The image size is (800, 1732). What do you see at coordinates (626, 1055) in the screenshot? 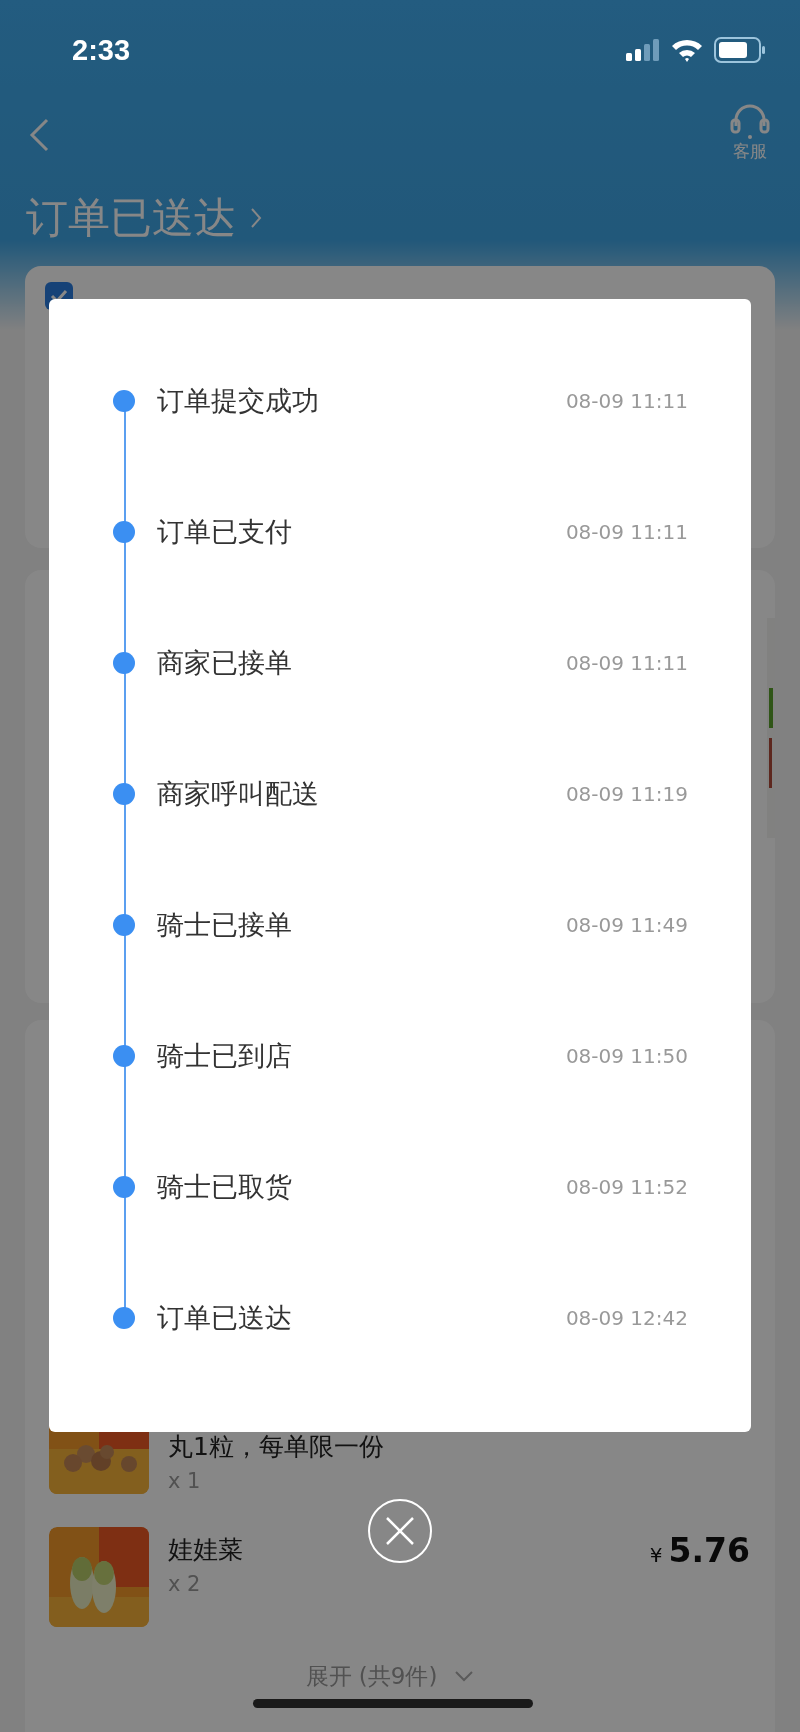
I see `step-time: 08-09 11:50` at bounding box center [626, 1055].